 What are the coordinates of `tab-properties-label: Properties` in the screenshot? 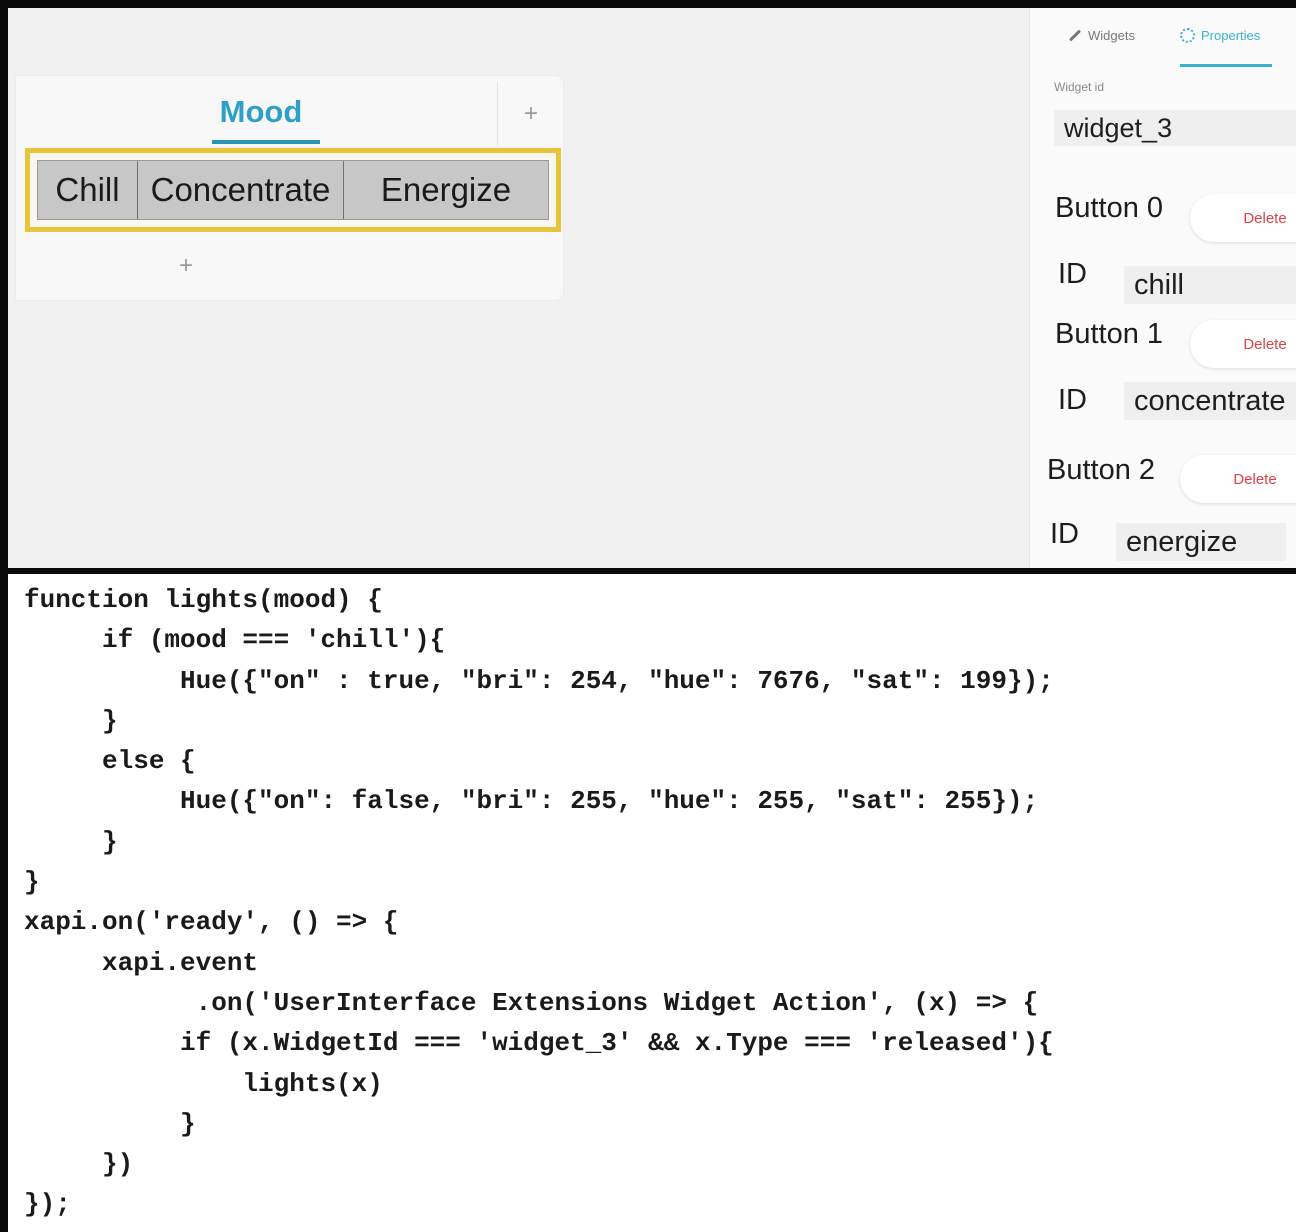 It's located at (1231, 35).